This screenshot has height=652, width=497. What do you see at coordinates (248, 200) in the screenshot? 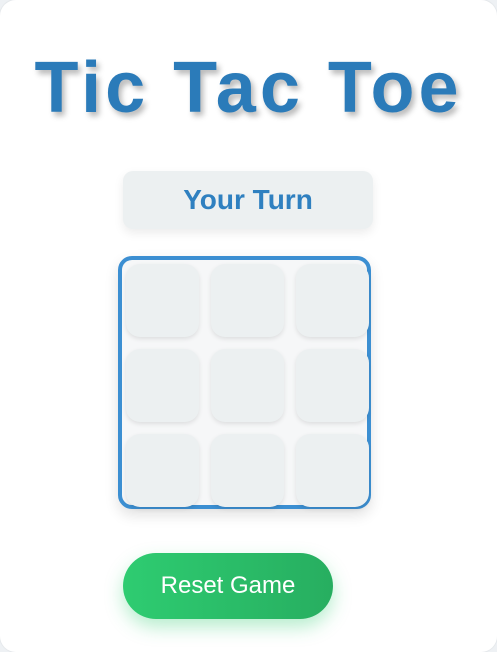
I see `turn-status: Your Turn` at bounding box center [248, 200].